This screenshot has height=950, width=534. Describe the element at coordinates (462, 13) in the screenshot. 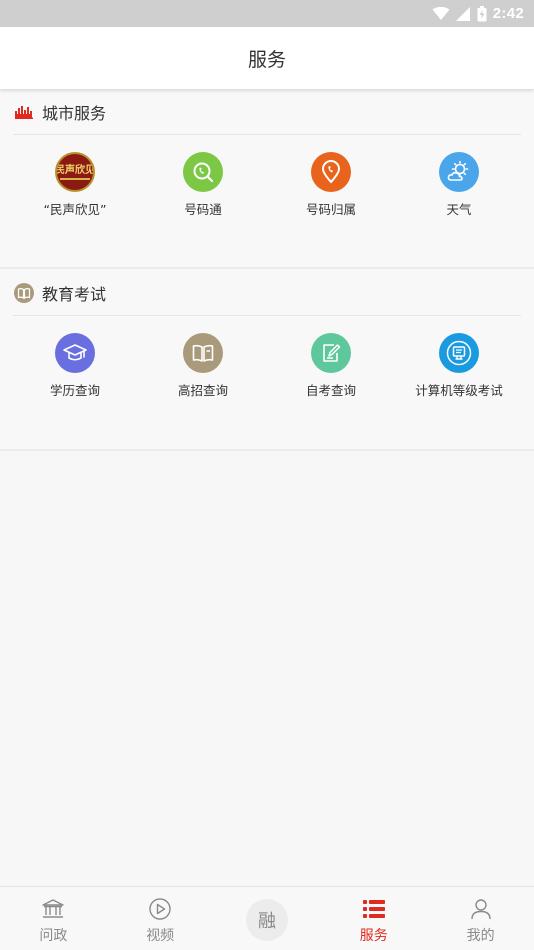

I see `signal-icon` at that location.